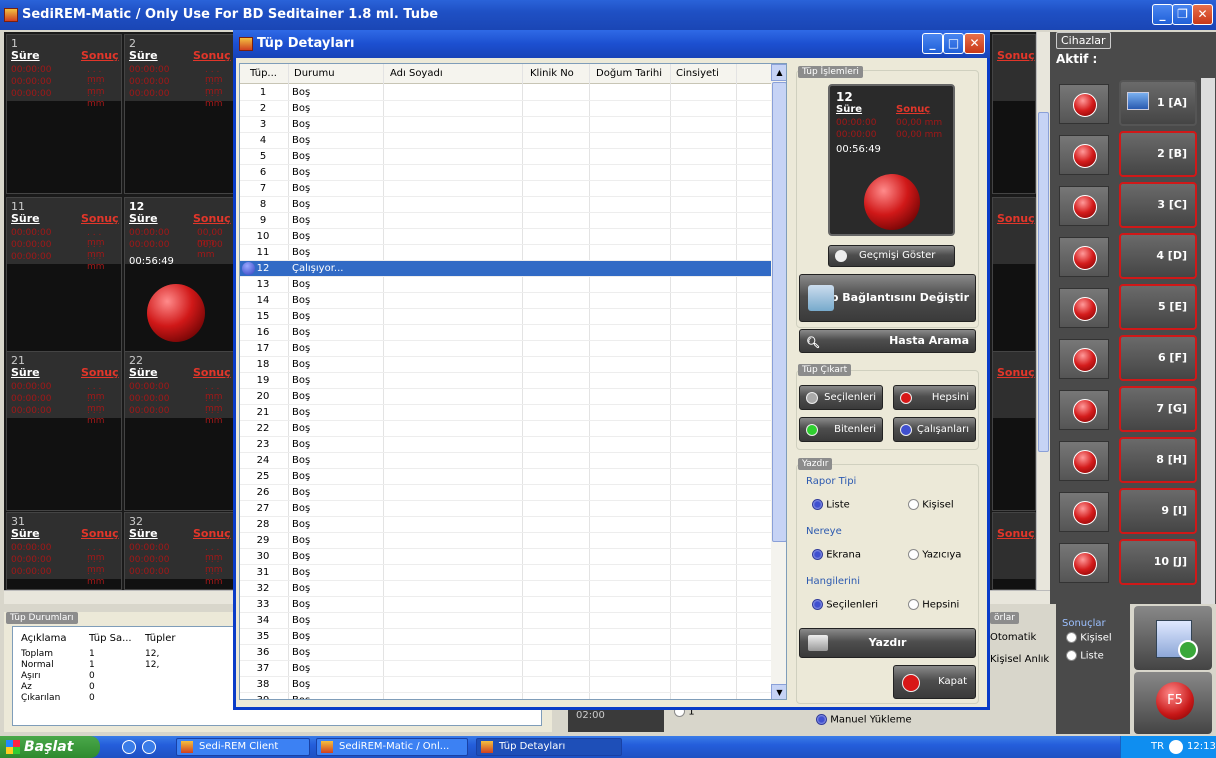 Image resolution: width=1216 pixels, height=758 pixels. I want to click on grid-vscrollbar: ▲ ▼, so click(778, 381).